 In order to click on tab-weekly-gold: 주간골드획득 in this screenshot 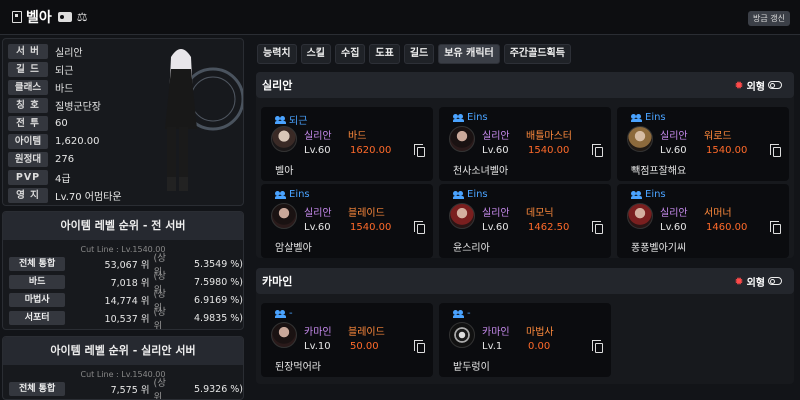, I will do `click(537, 54)`.